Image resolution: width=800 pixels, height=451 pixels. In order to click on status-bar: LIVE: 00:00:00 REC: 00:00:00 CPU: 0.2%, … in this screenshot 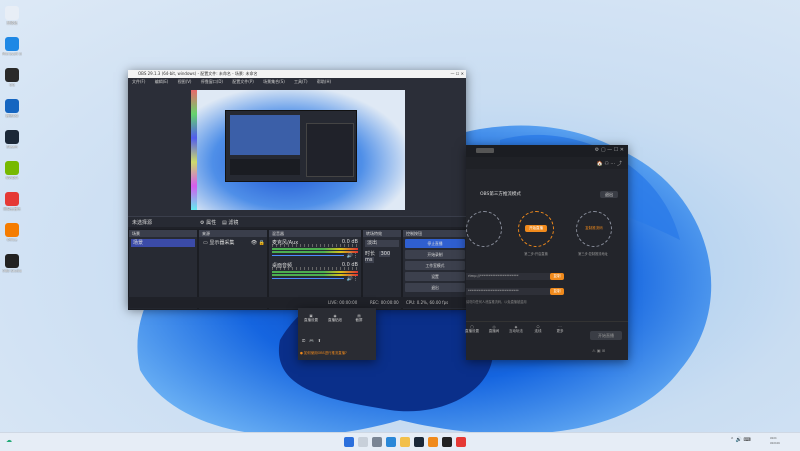, I will do `click(297, 302)`.